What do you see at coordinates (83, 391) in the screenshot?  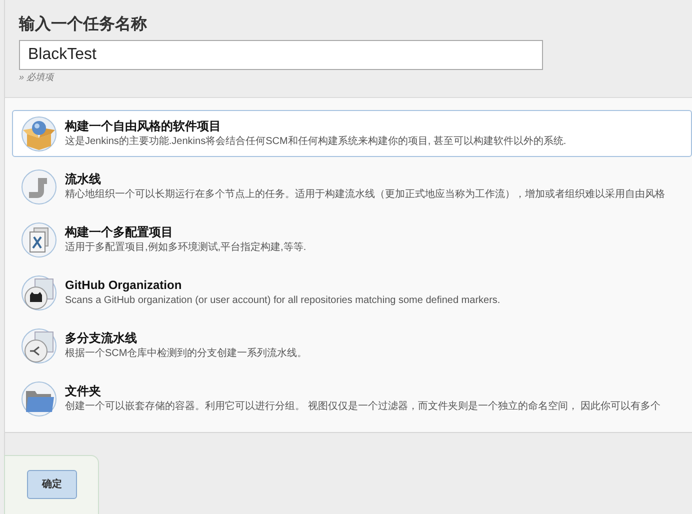 I see `item-title: 文件夹` at bounding box center [83, 391].